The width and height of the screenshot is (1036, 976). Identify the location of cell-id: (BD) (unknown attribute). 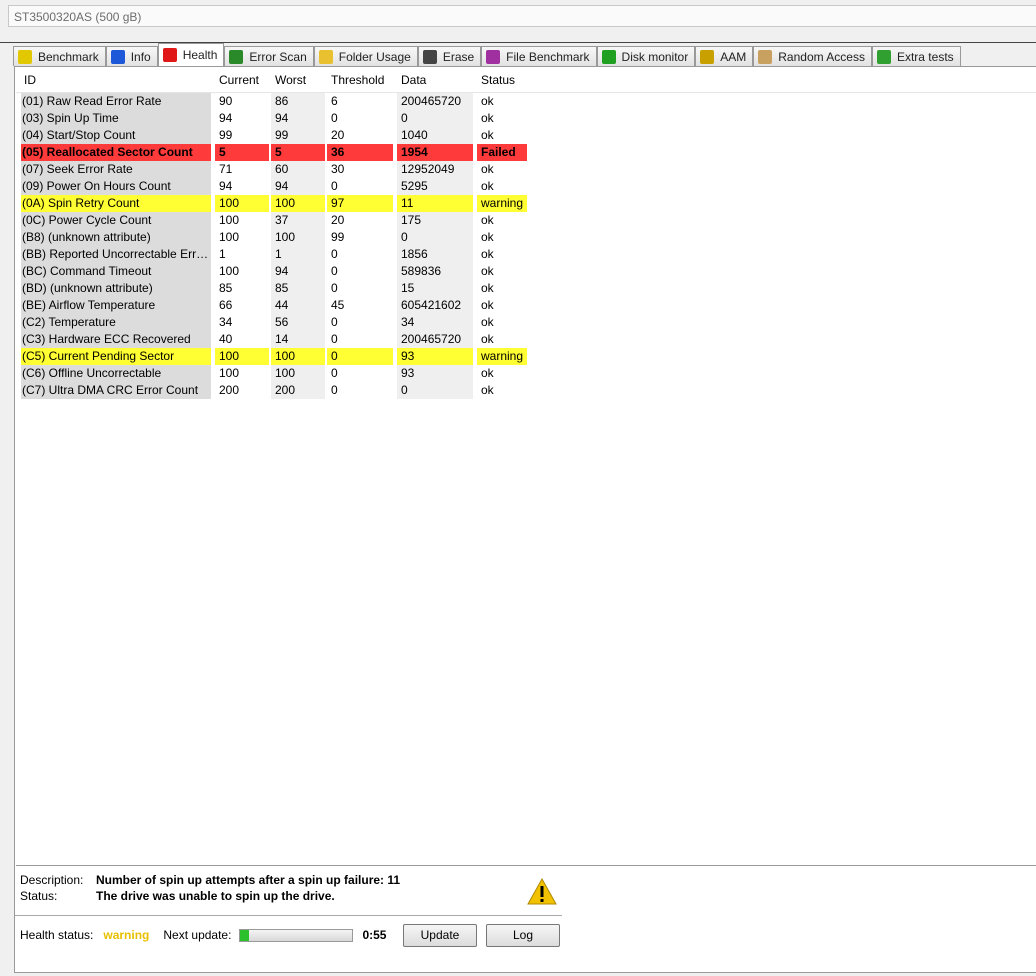
(116, 288).